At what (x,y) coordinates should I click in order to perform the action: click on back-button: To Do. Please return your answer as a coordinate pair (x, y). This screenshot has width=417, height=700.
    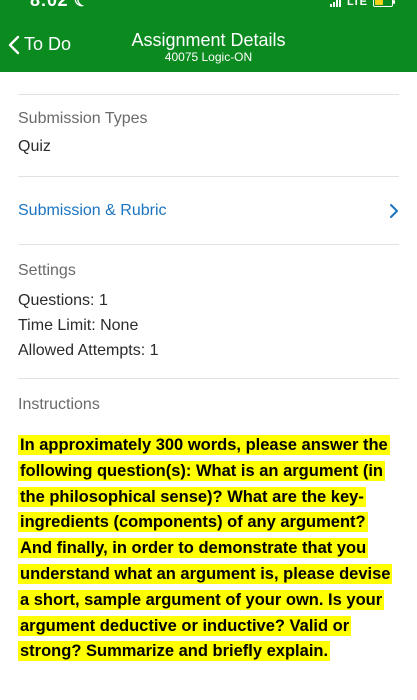
    Looking at the image, I should click on (39, 44).